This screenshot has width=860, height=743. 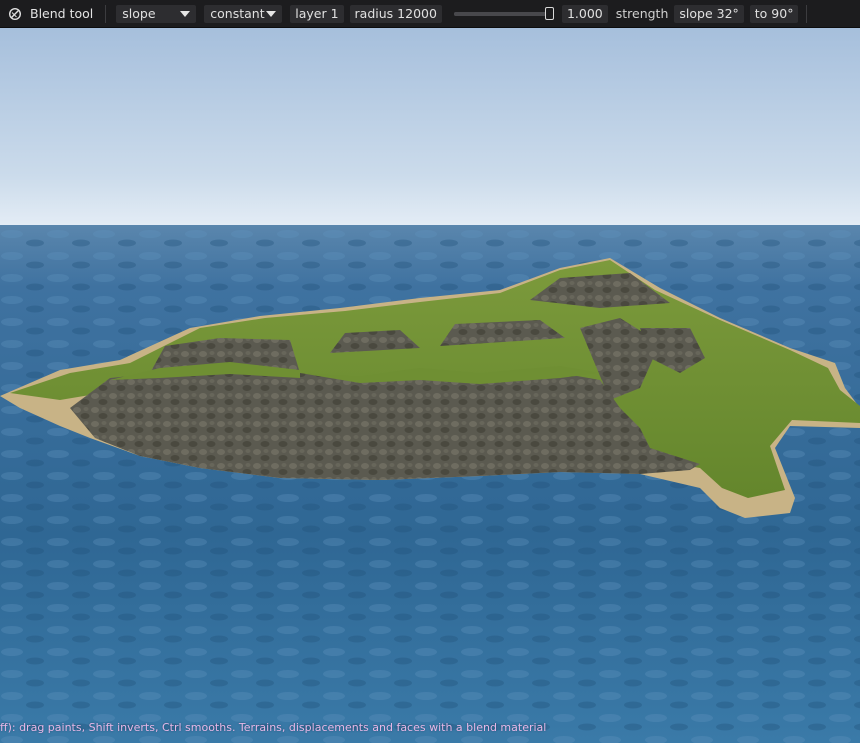 What do you see at coordinates (549, 13) in the screenshot?
I see `slider-thumb` at bounding box center [549, 13].